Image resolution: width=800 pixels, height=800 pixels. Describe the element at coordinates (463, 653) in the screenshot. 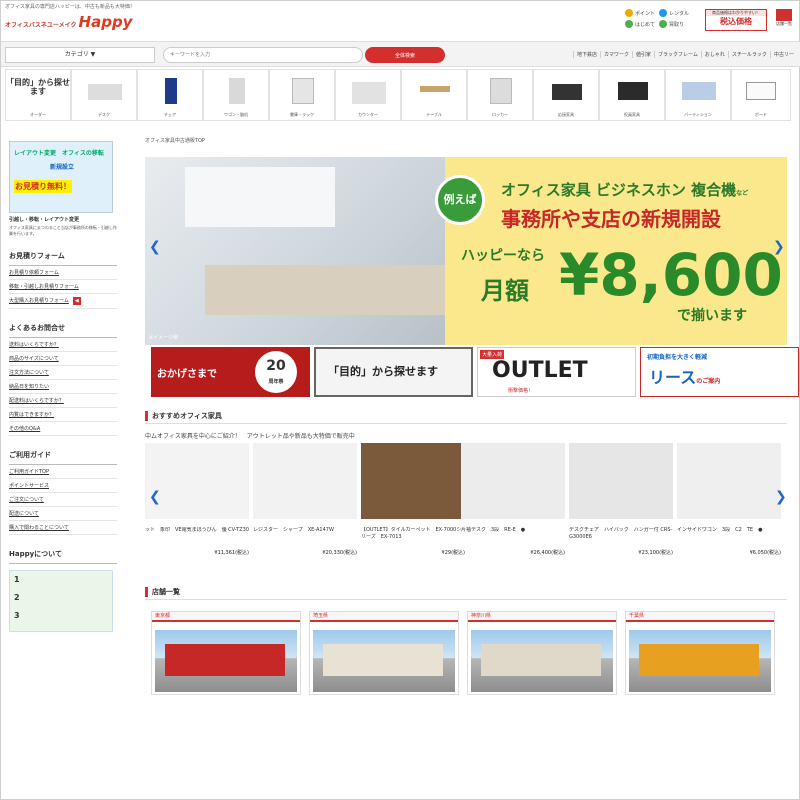

I see `store-list: 東京都 埼玉県 神奈川県 千葉県` at that location.